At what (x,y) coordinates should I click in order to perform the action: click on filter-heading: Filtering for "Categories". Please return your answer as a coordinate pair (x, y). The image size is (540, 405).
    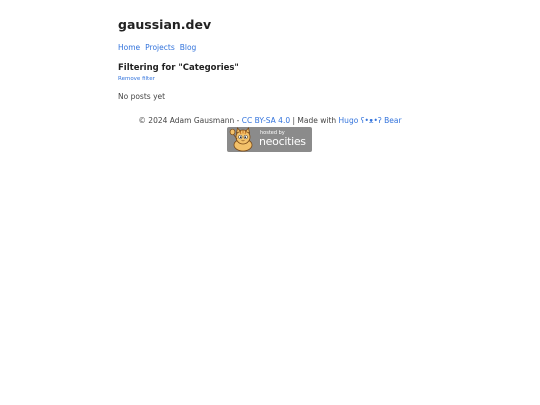
    Looking at the image, I should click on (178, 68).